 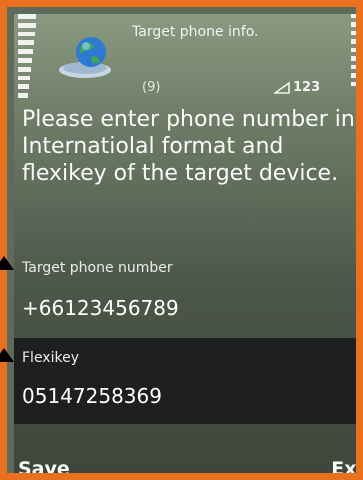 What do you see at coordinates (27, 56) in the screenshot?
I see `signal-strength-icon` at bounding box center [27, 56].